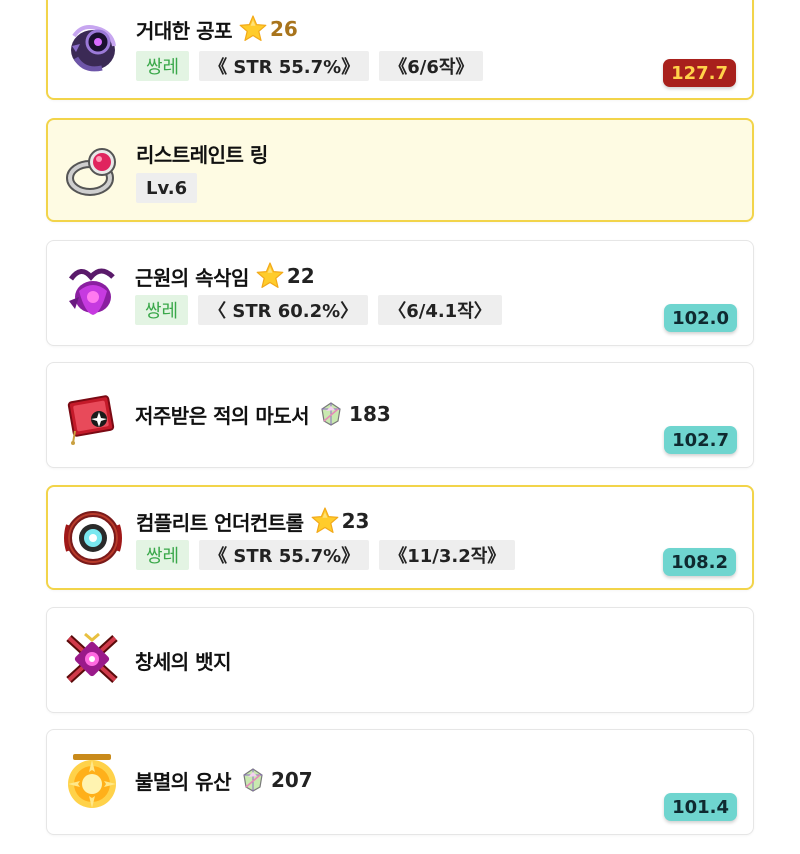 This screenshot has width=800, height=854. What do you see at coordinates (700, 318) in the screenshot?
I see `score-badge: 102.0` at bounding box center [700, 318].